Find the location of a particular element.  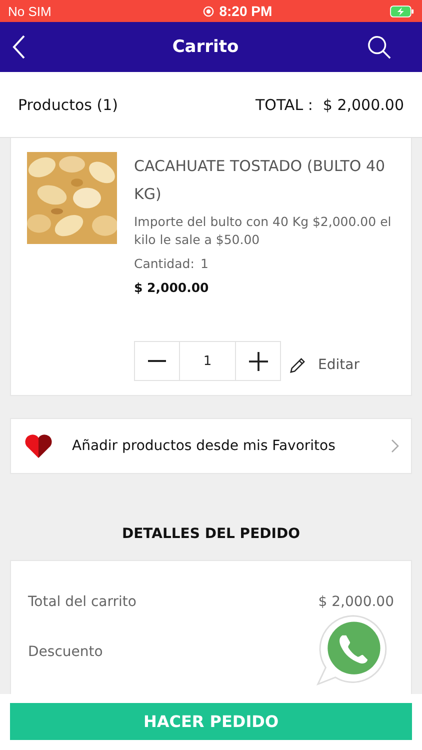

favorites-link: Añadir productos desde mis Favoritos is located at coordinates (211, 446).